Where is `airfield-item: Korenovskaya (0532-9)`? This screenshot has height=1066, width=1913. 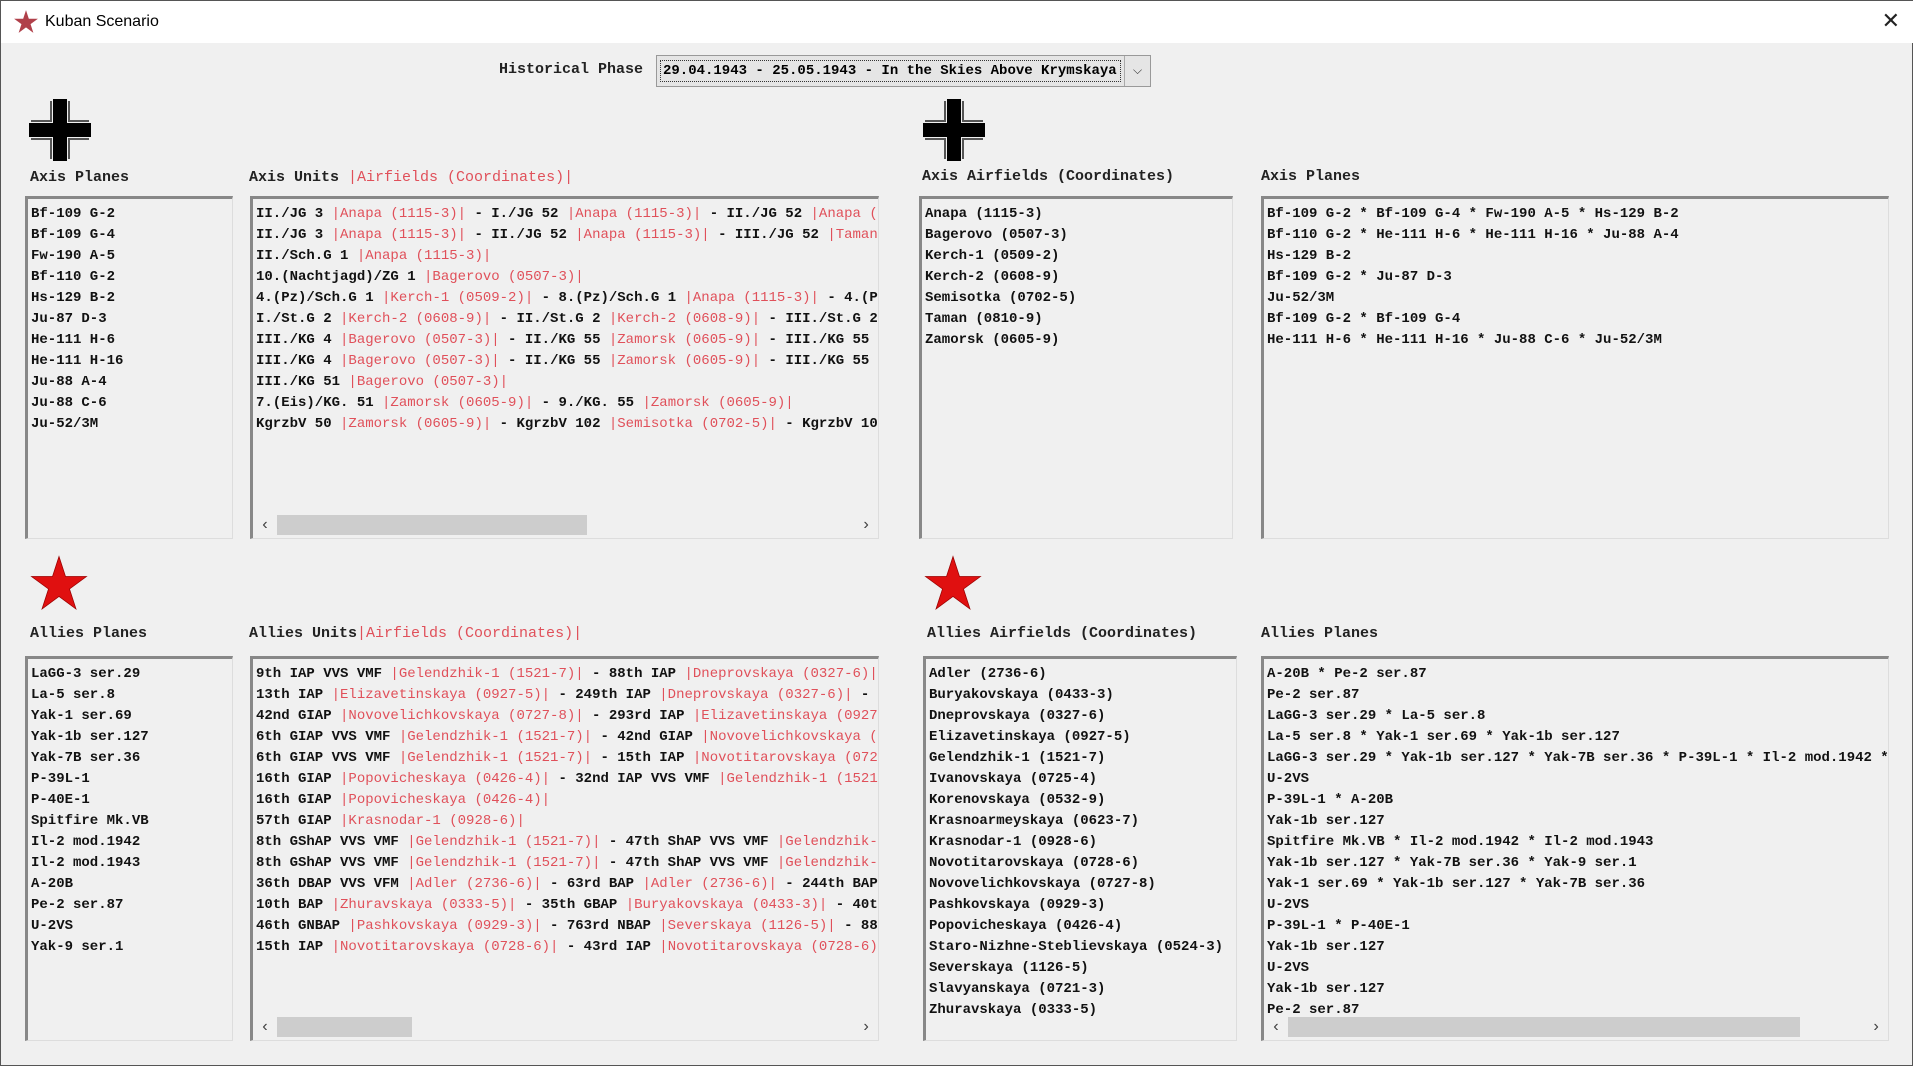
airfield-item: Korenovskaya (0532-9) is located at coordinates (1082, 800).